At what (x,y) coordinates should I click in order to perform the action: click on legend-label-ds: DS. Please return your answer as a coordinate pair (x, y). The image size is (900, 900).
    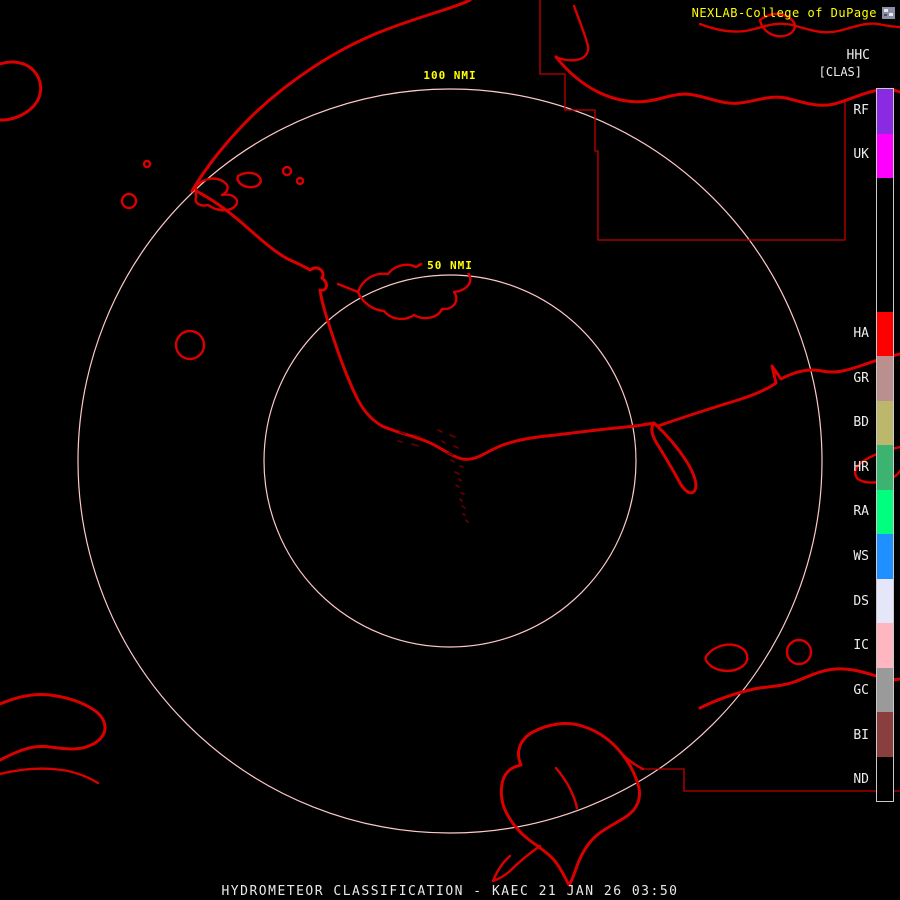
    Looking at the image, I should click on (861, 601).